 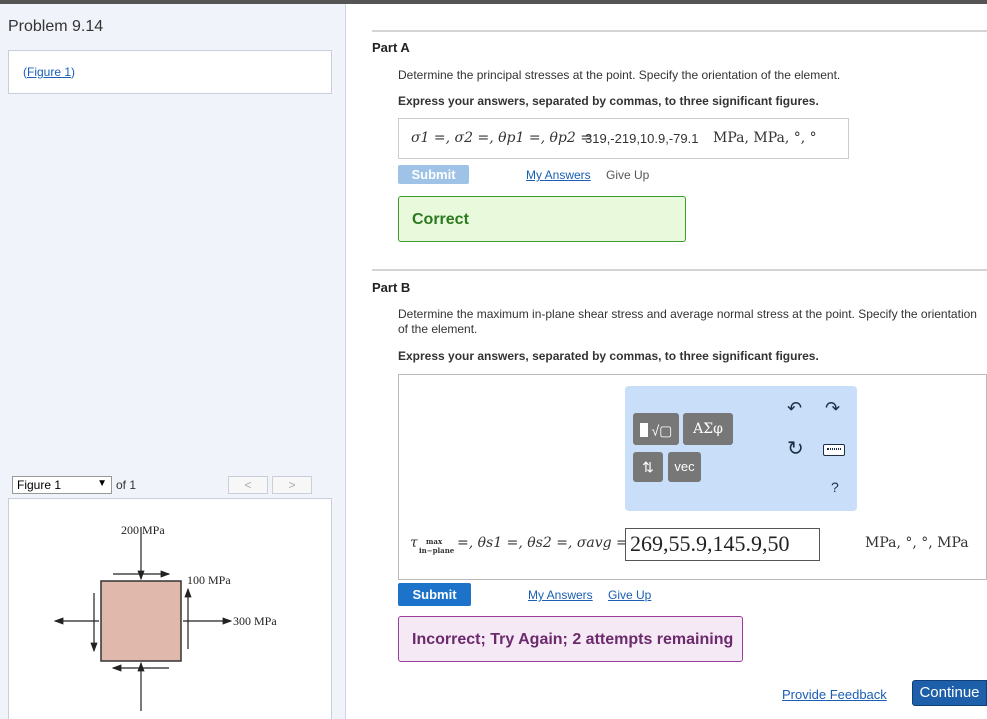 I want to click on figure-area: 200 MPa 100 MPa 300 MPa, so click(x=170, y=608).